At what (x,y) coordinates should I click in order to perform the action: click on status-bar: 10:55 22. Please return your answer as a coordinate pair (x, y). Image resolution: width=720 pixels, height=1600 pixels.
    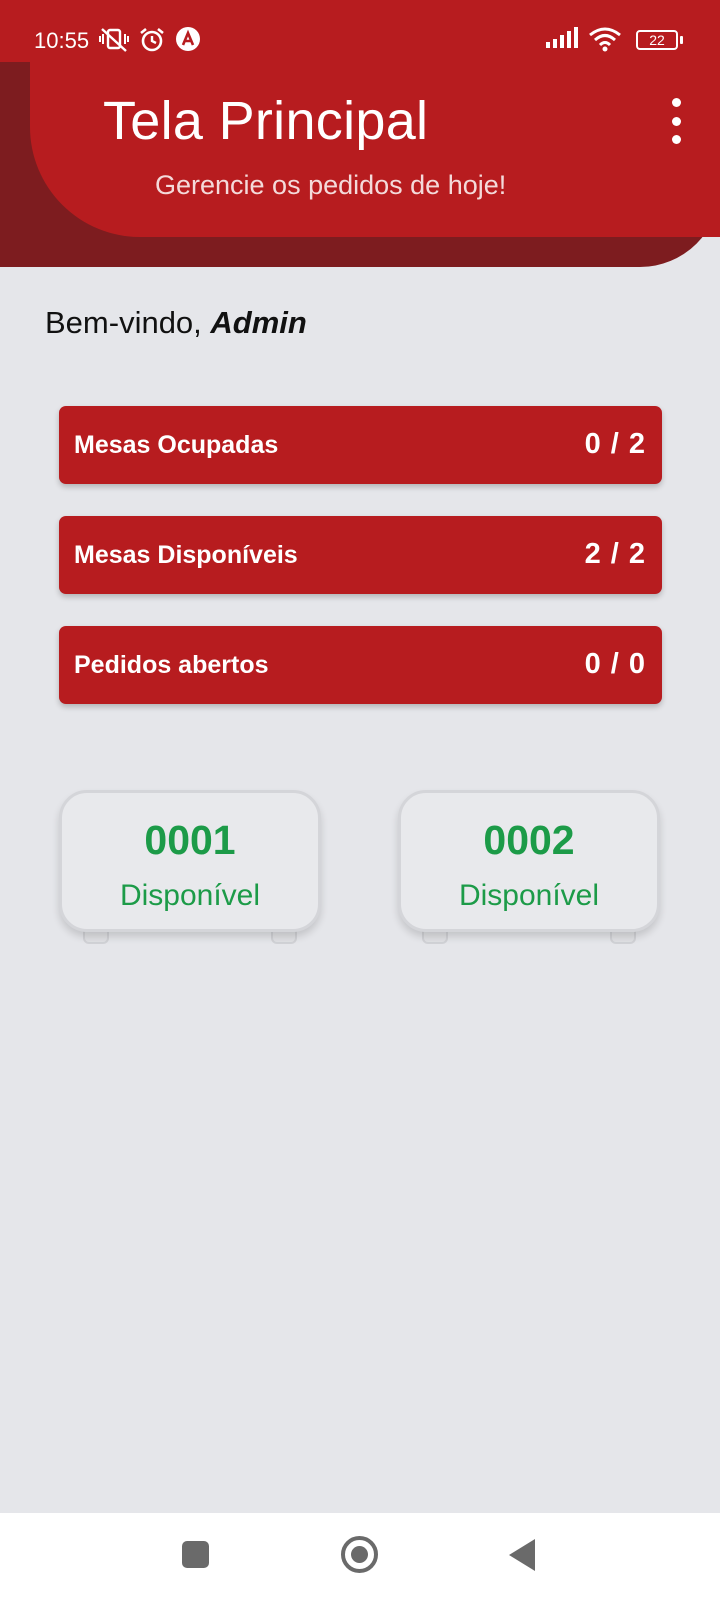
    Looking at the image, I should click on (360, 31).